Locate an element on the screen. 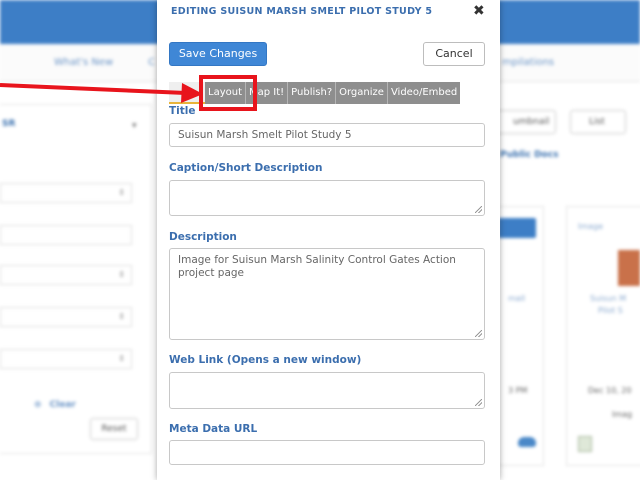 The height and width of the screenshot is (480, 640). result-card is located at coordinates (603, 336).